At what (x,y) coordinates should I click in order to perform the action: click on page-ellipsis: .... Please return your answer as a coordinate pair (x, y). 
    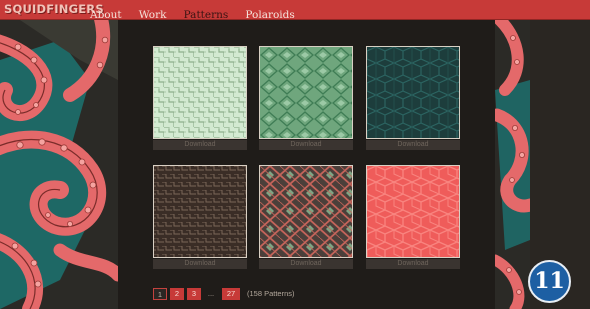
    Looking at the image, I should click on (211, 293).